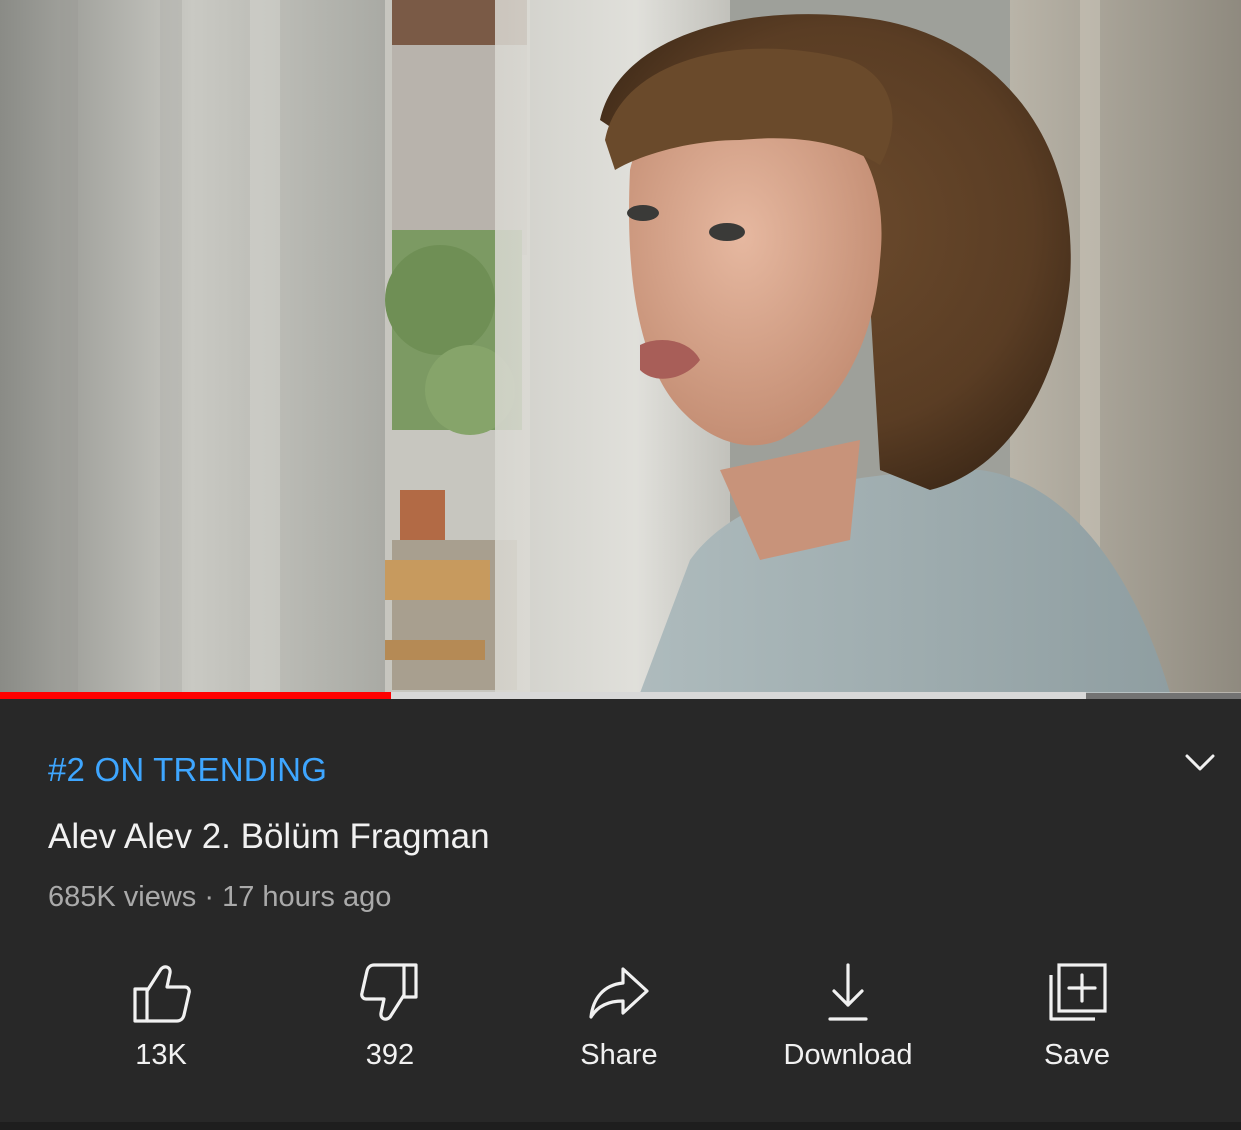 This screenshot has height=1130, width=1241. What do you see at coordinates (619, 1055) in the screenshot?
I see `share-label: Share` at bounding box center [619, 1055].